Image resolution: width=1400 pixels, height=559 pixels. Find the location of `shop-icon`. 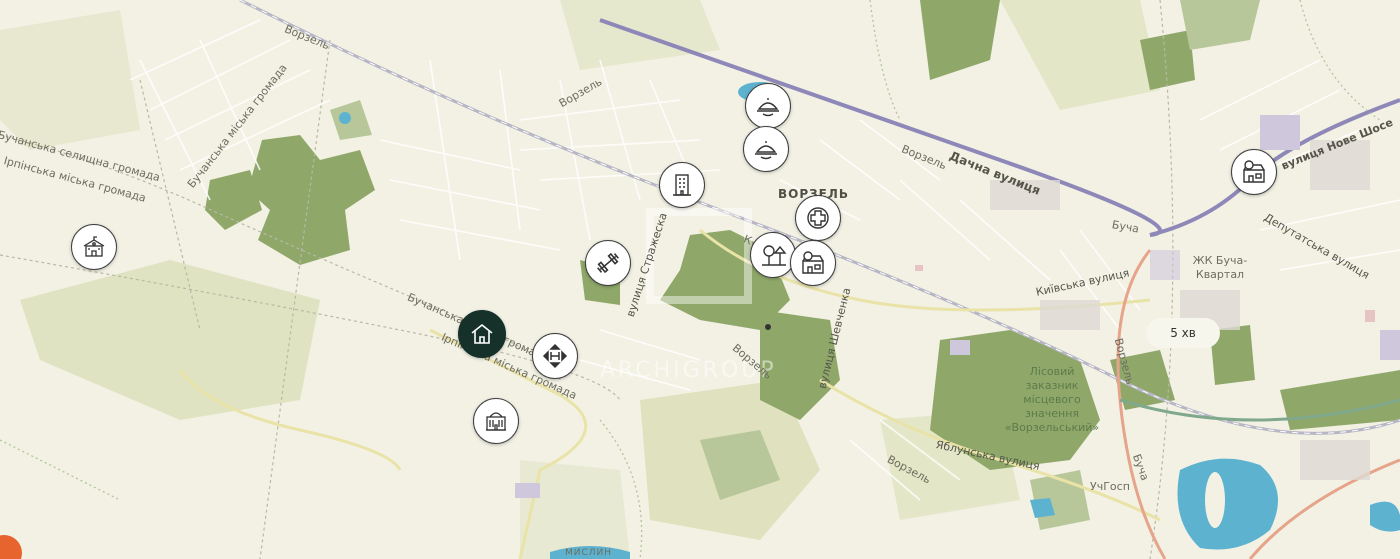

shop-icon is located at coordinates (1254, 171).